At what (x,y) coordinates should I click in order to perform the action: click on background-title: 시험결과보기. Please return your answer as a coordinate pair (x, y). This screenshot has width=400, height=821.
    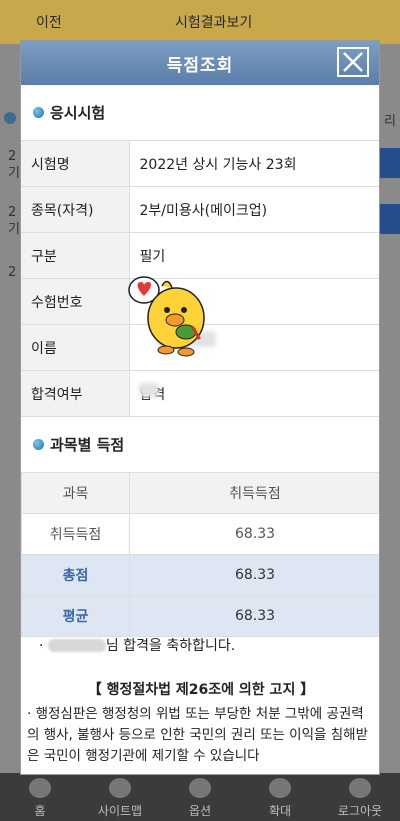
    Looking at the image, I should click on (214, 23).